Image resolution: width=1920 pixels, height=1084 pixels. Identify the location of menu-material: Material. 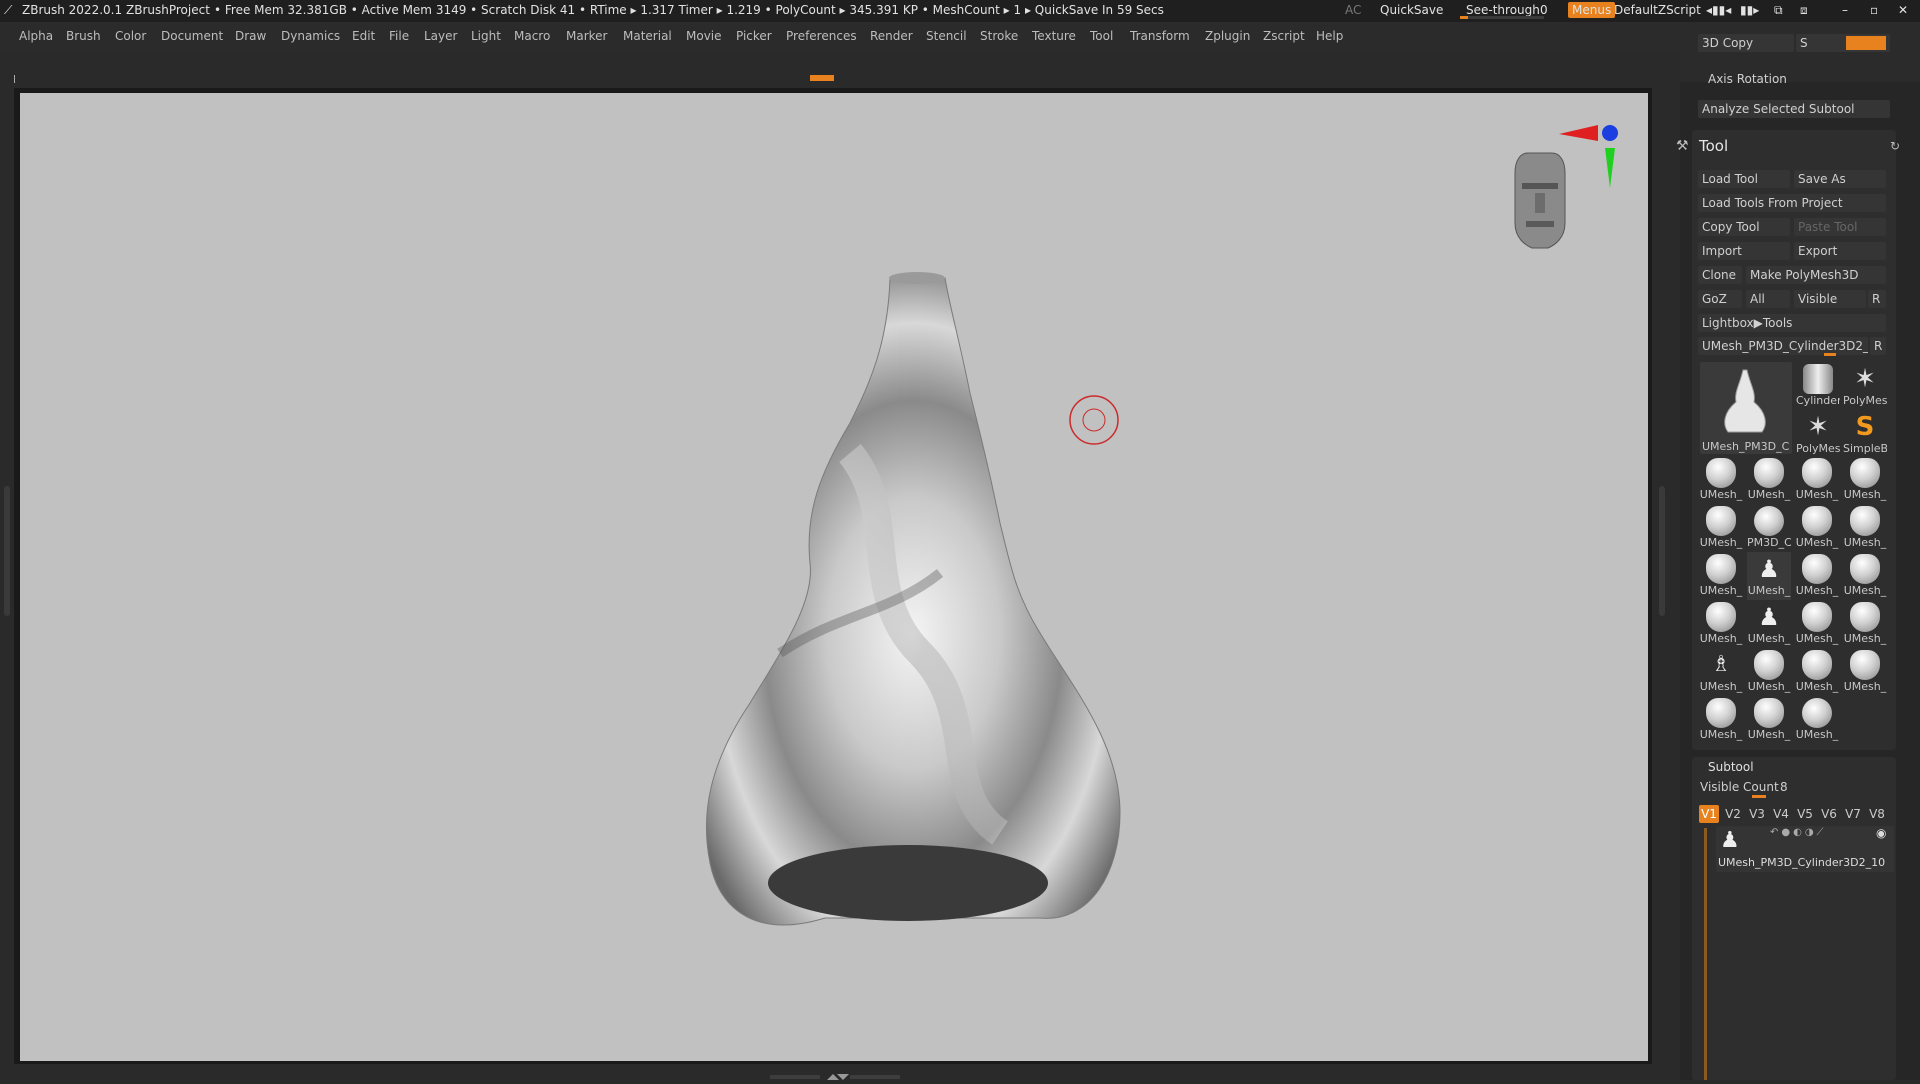
(647, 36).